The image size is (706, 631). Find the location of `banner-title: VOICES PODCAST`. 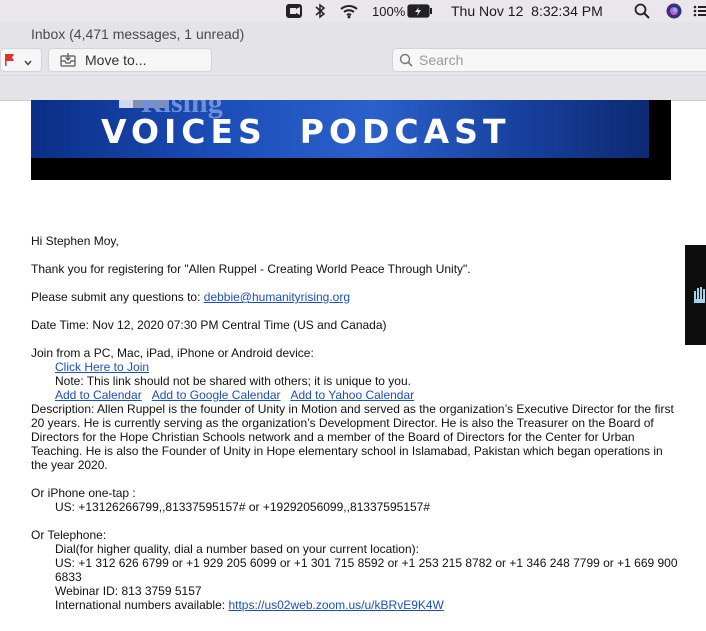

banner-title: VOICES PODCAST is located at coordinates (306, 131).